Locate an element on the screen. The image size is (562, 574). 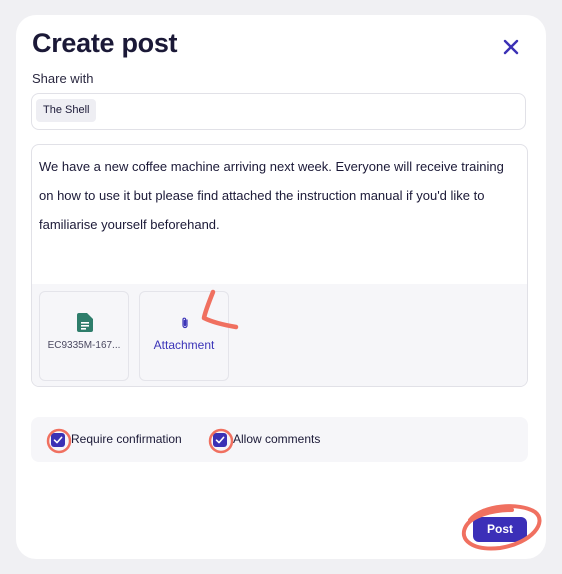
close-icon is located at coordinates (511, 47).